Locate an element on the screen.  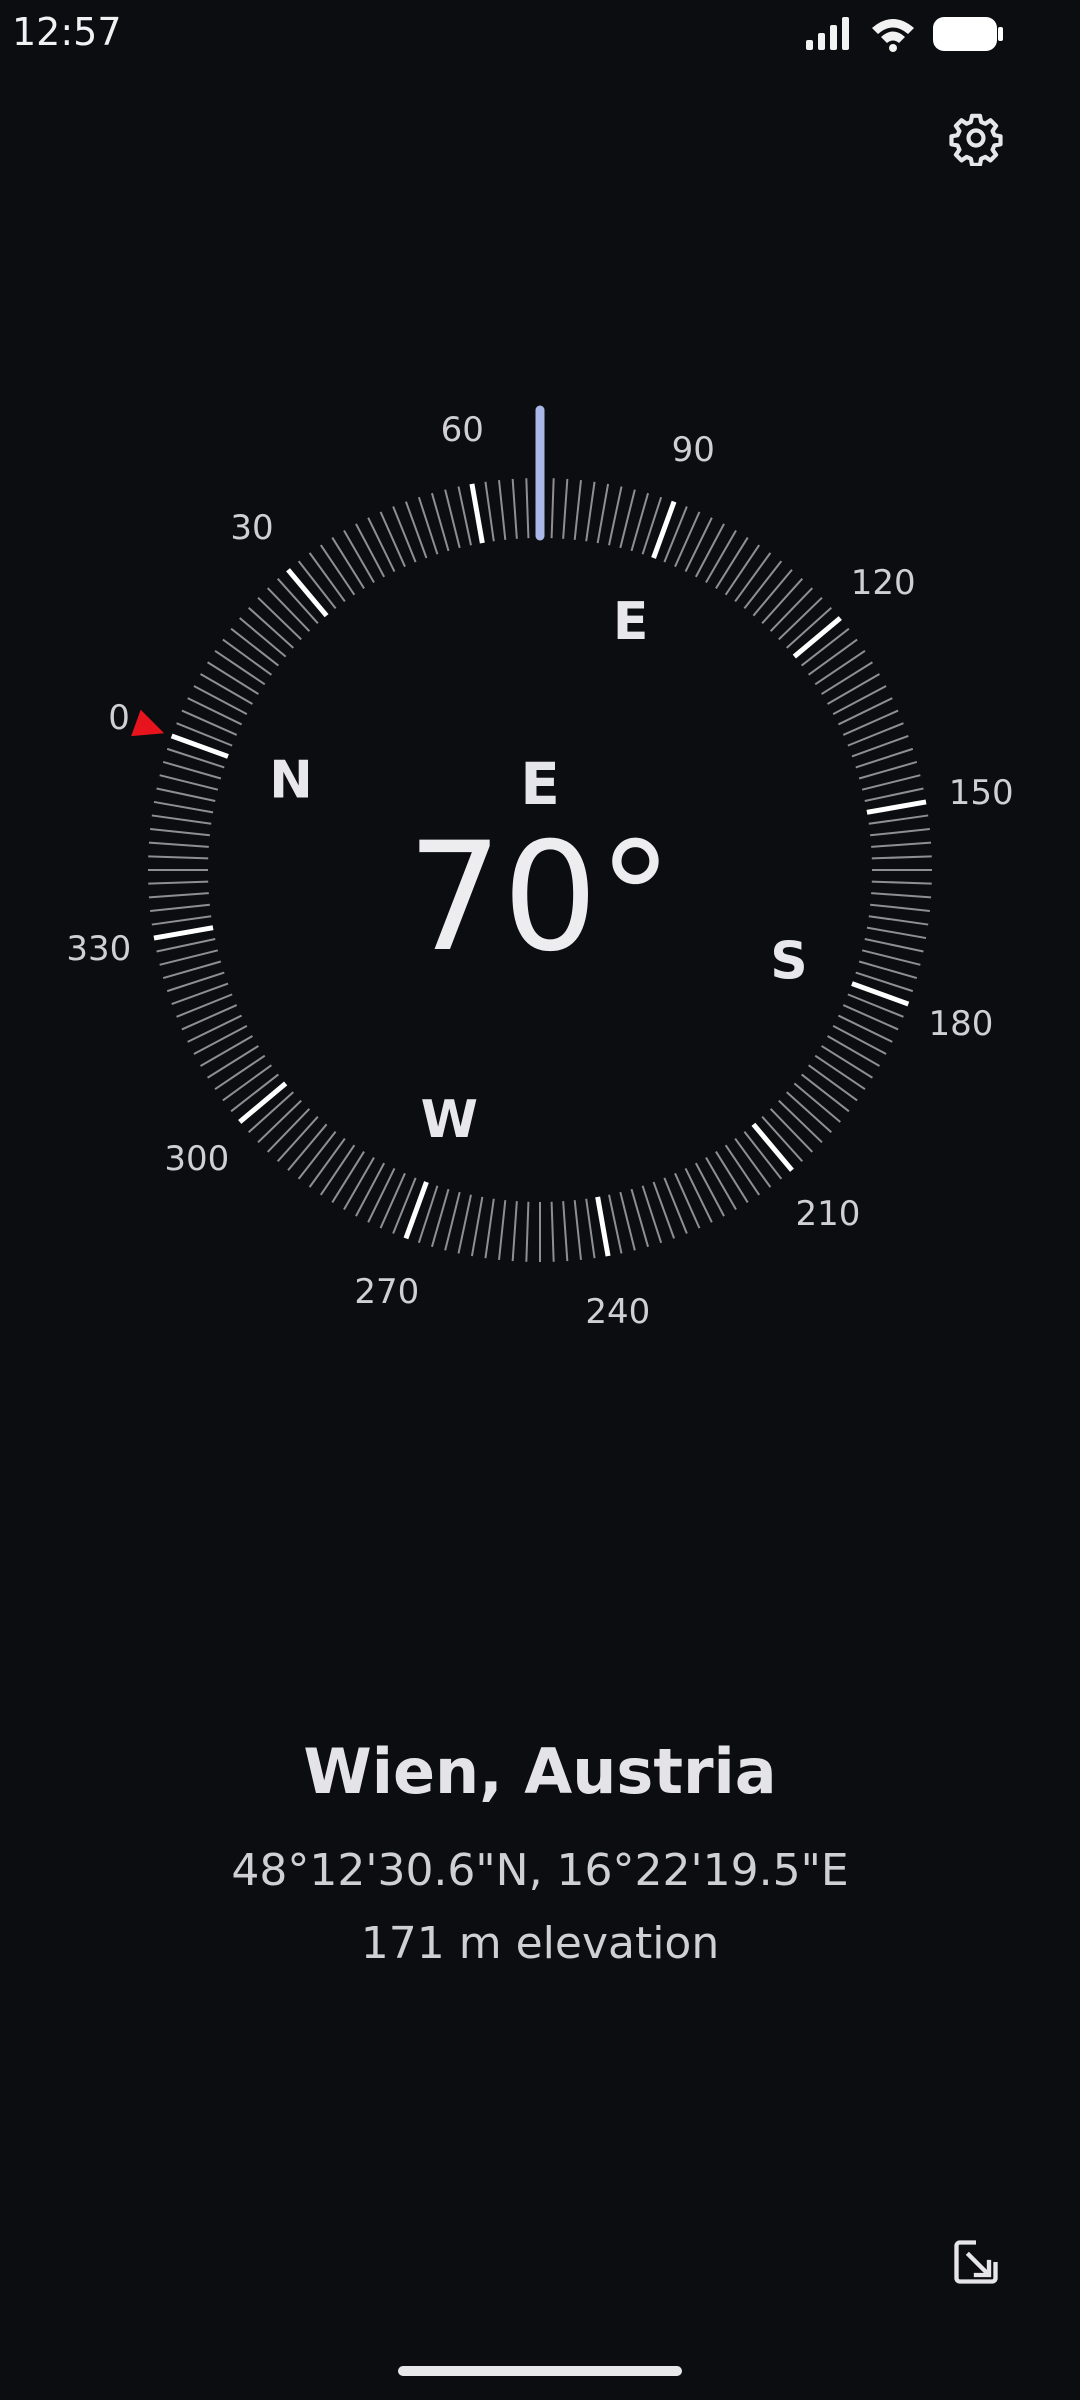
cardinal-label: E is located at coordinates (631, 622).